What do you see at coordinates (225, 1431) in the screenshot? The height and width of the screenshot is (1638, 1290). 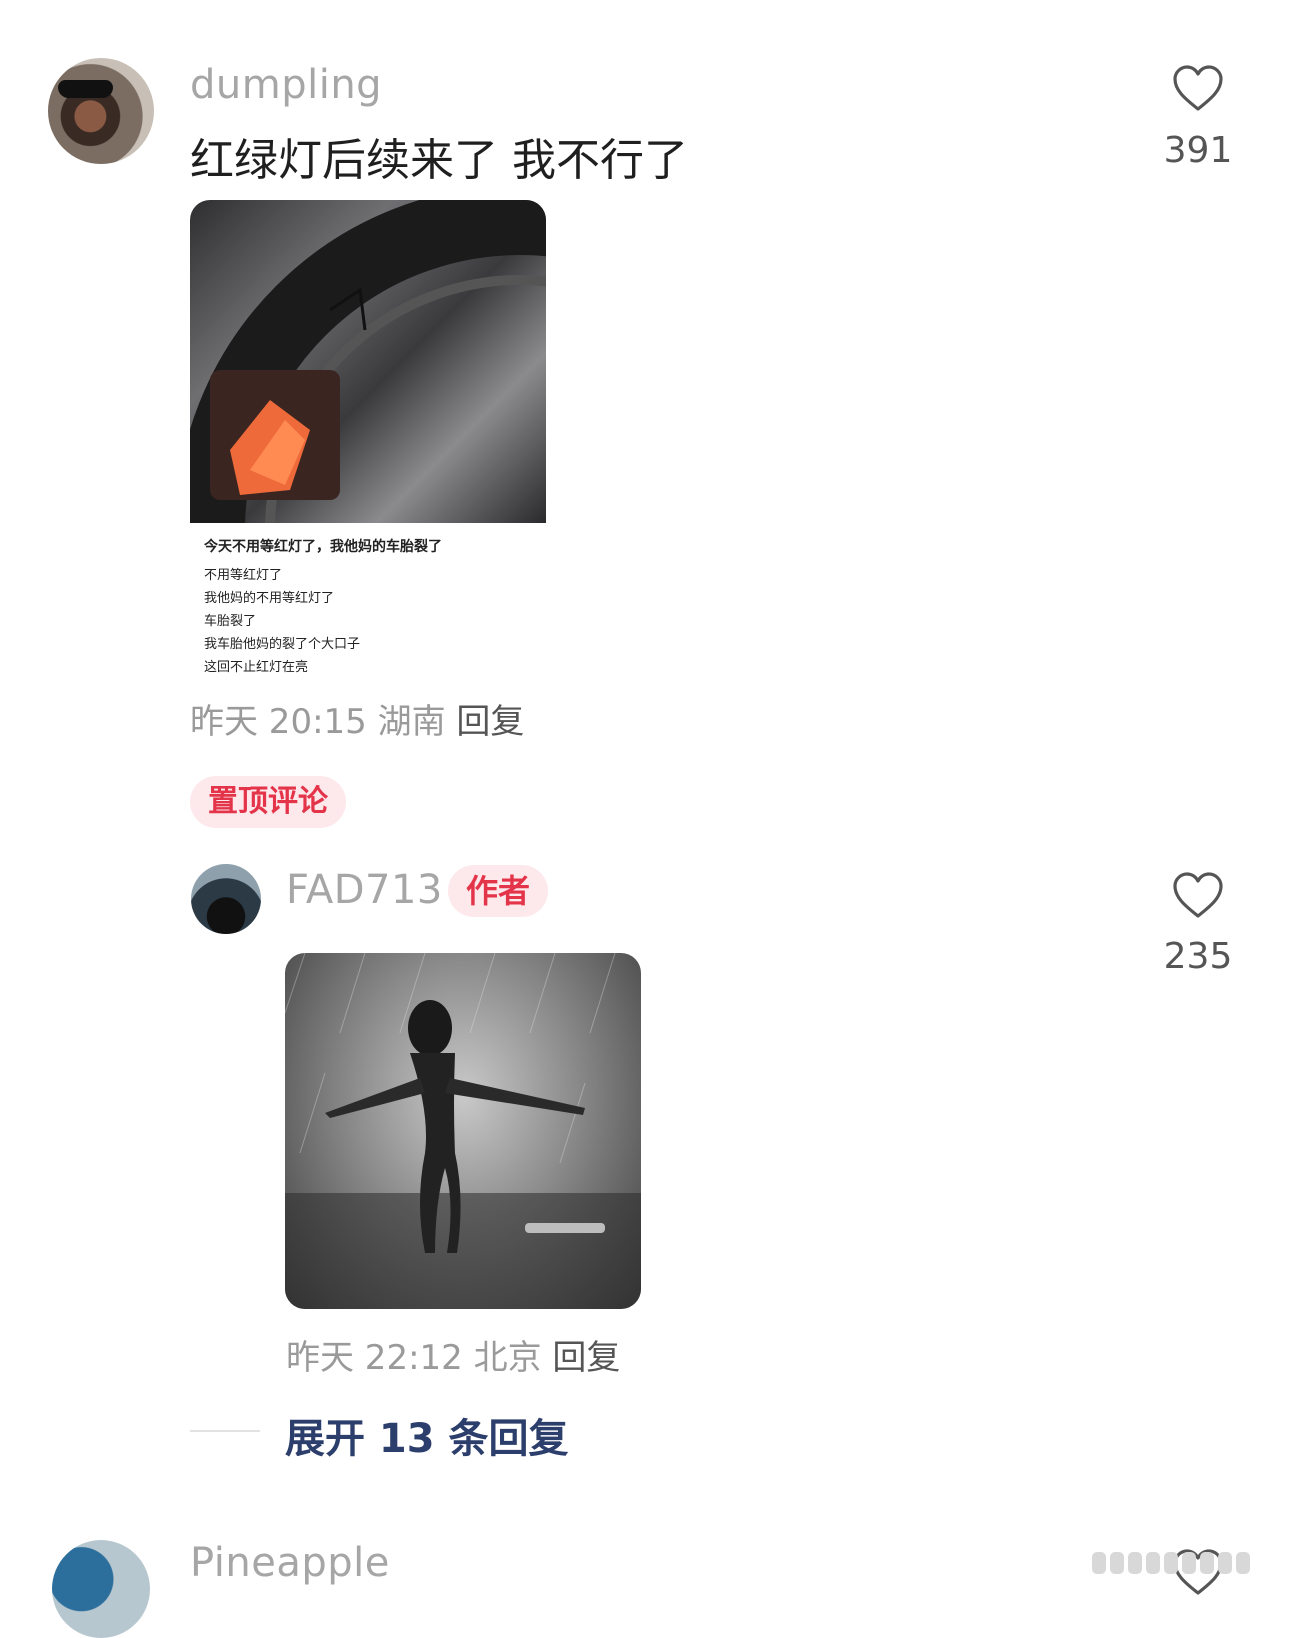 I see `divider` at bounding box center [225, 1431].